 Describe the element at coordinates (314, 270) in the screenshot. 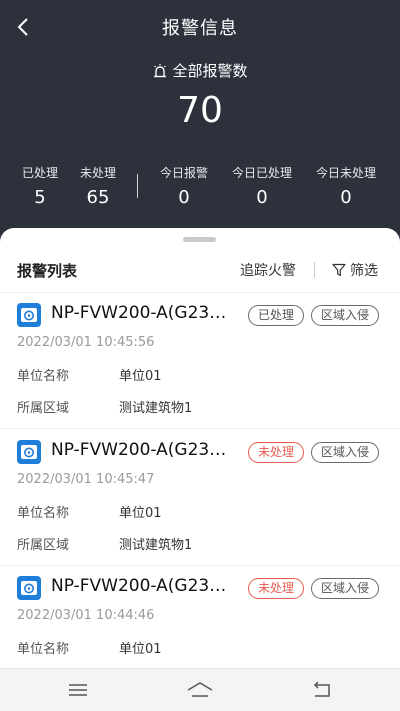

I see `toolbar-divider` at that location.